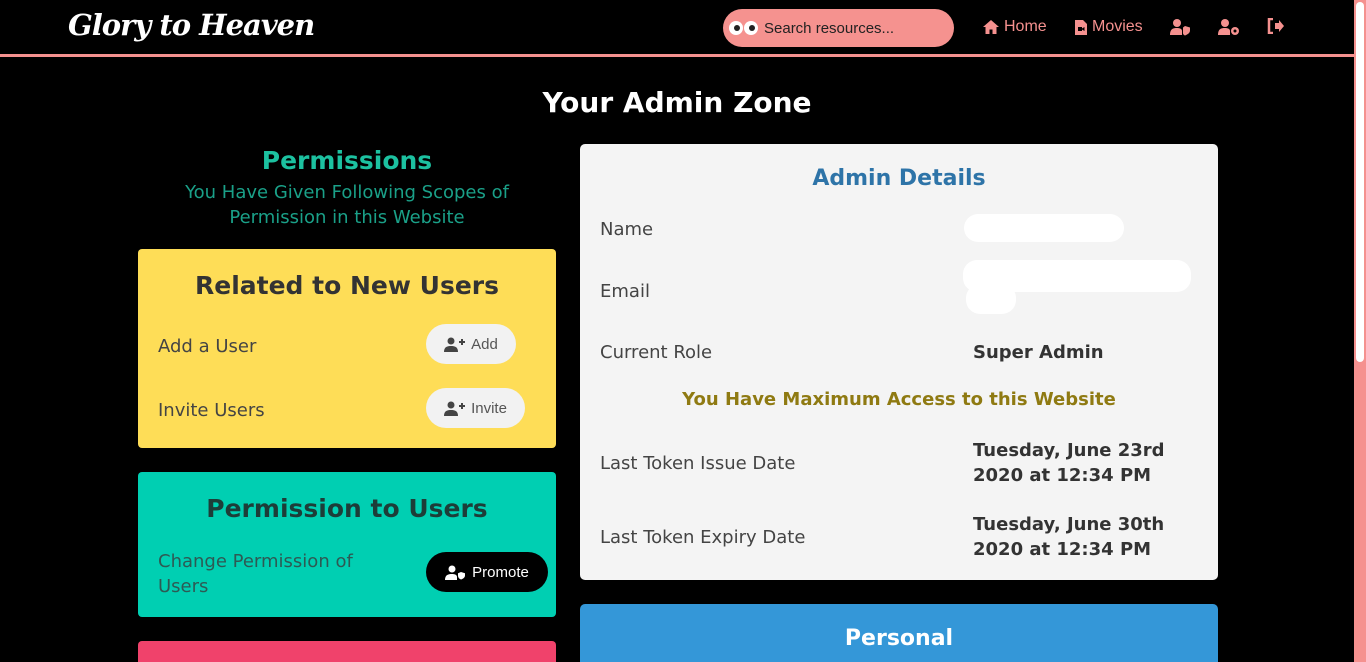  Describe the element at coordinates (899, 399) in the screenshot. I see `access-note: You Have Maximum Access to this Website` at that location.